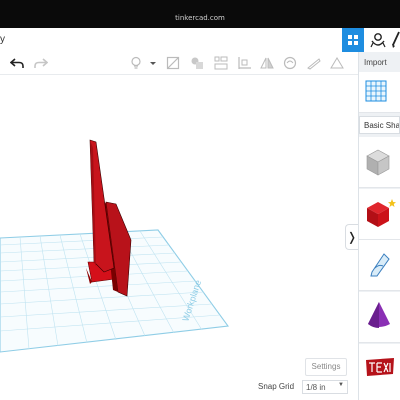  Describe the element at coordinates (316, 387) in the screenshot. I see `snap-grid-value: 1/8 in` at that location.